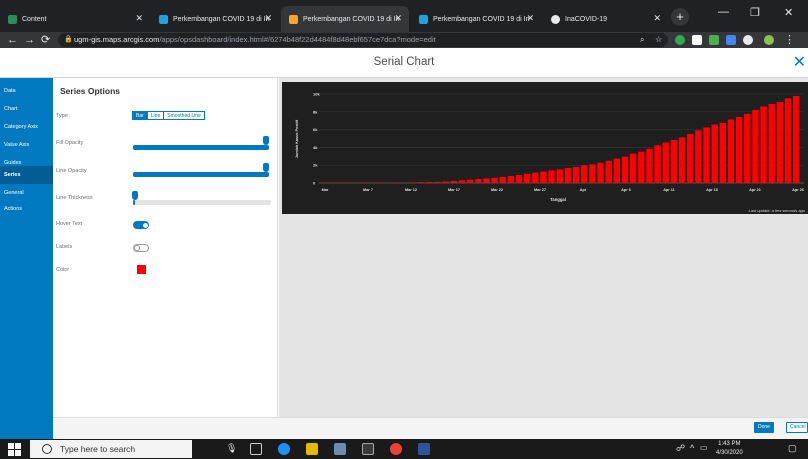  Describe the element at coordinates (134, 202) in the screenshot. I see `line-thickness-fill` at that location.